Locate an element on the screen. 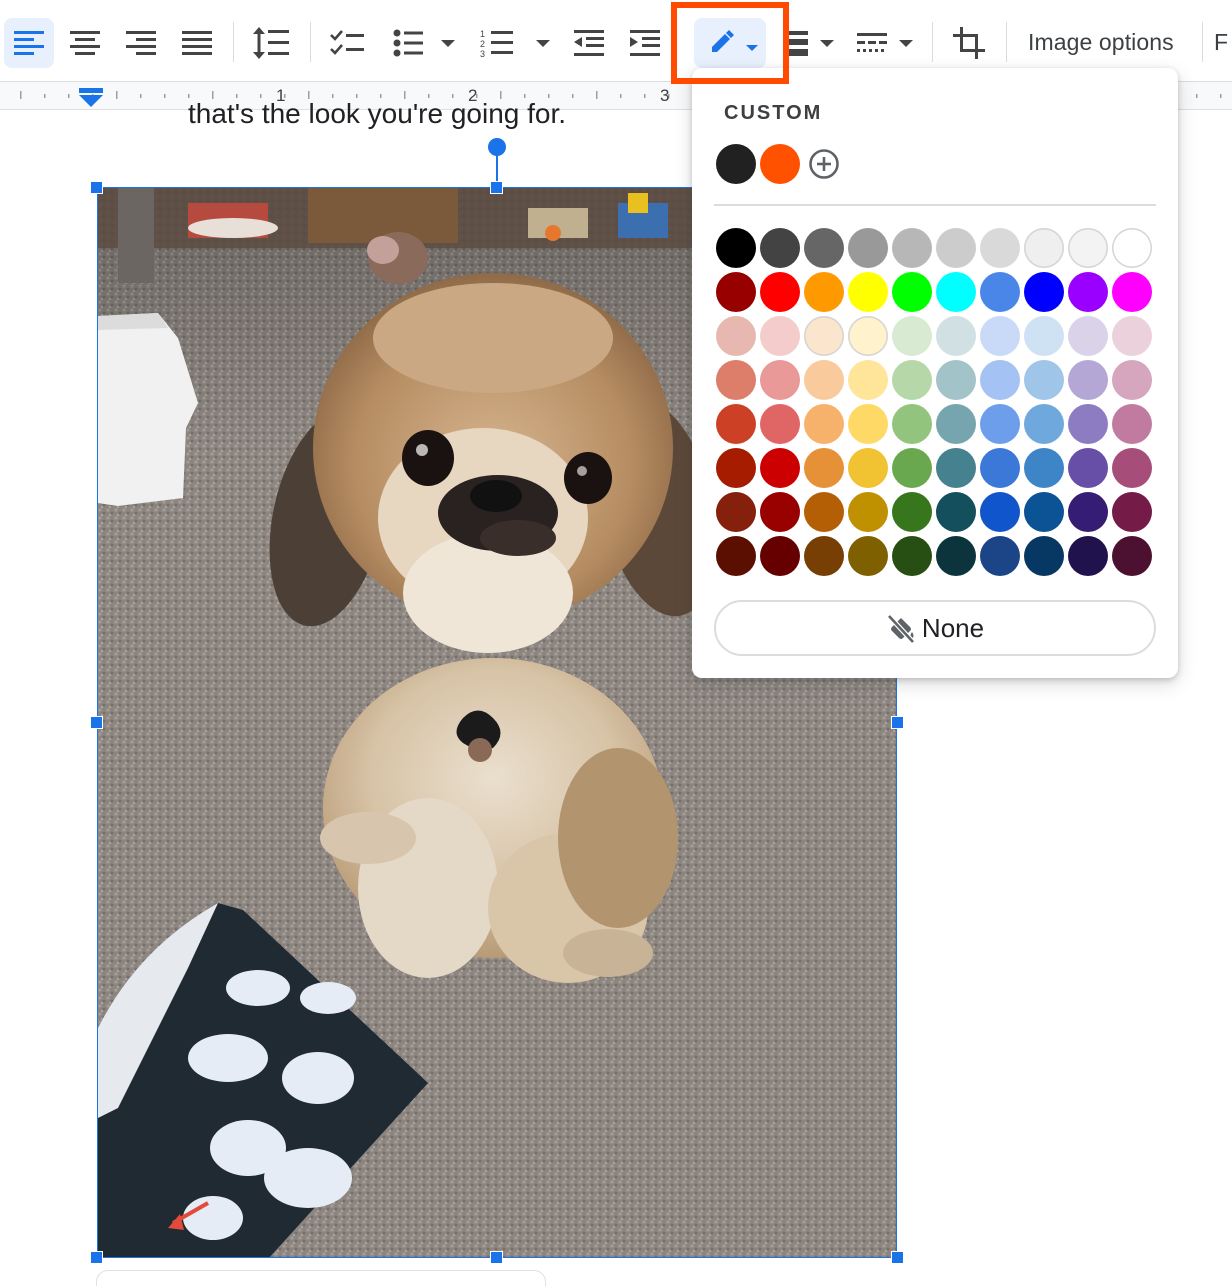 The image size is (1232, 1286). resize-handle-left is located at coordinates (96, 722).